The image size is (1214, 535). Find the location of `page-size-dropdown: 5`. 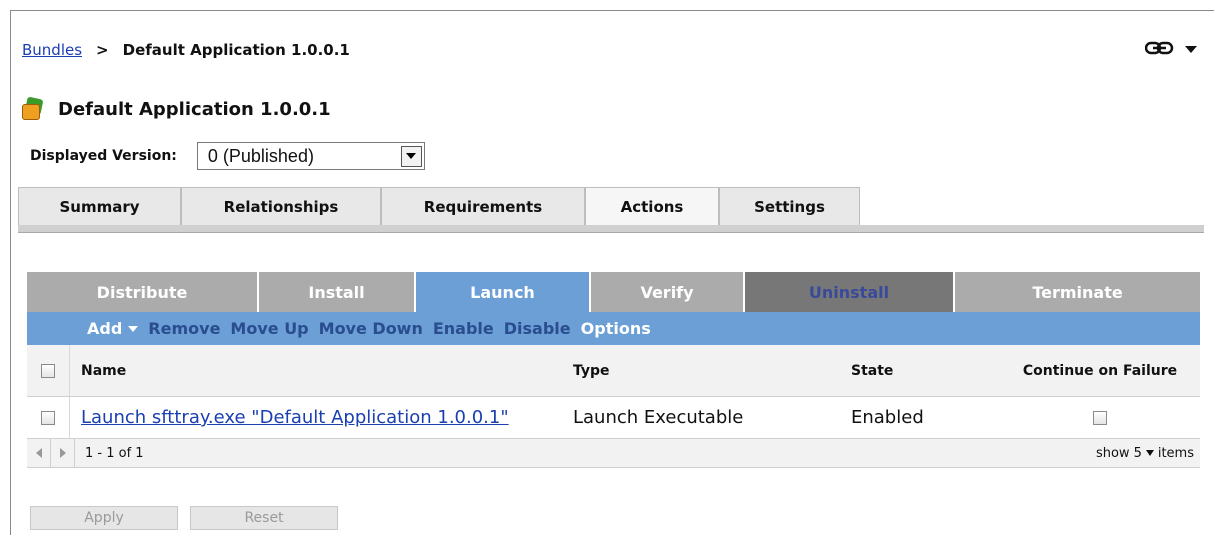

page-size-dropdown: 5 is located at coordinates (1144, 453).